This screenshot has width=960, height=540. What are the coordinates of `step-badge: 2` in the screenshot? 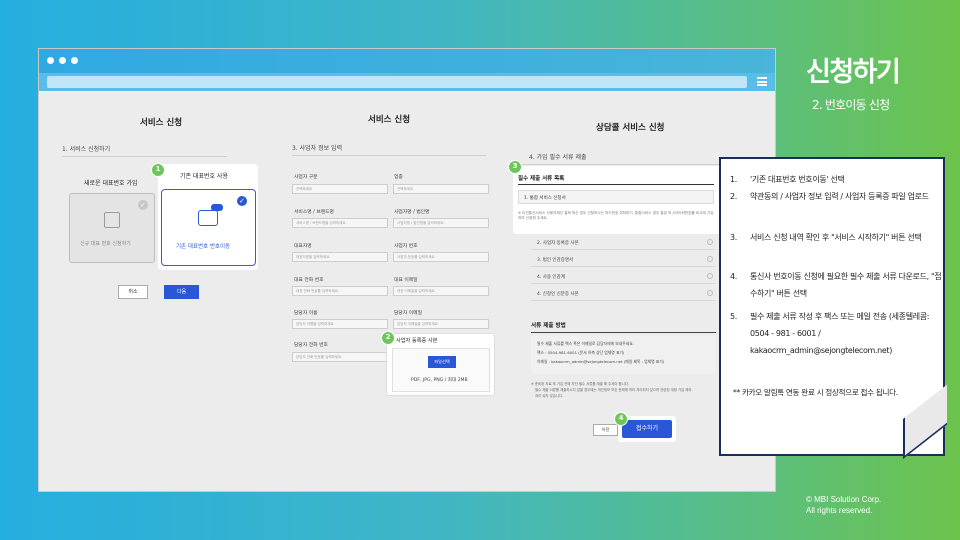 It's located at (388, 338).